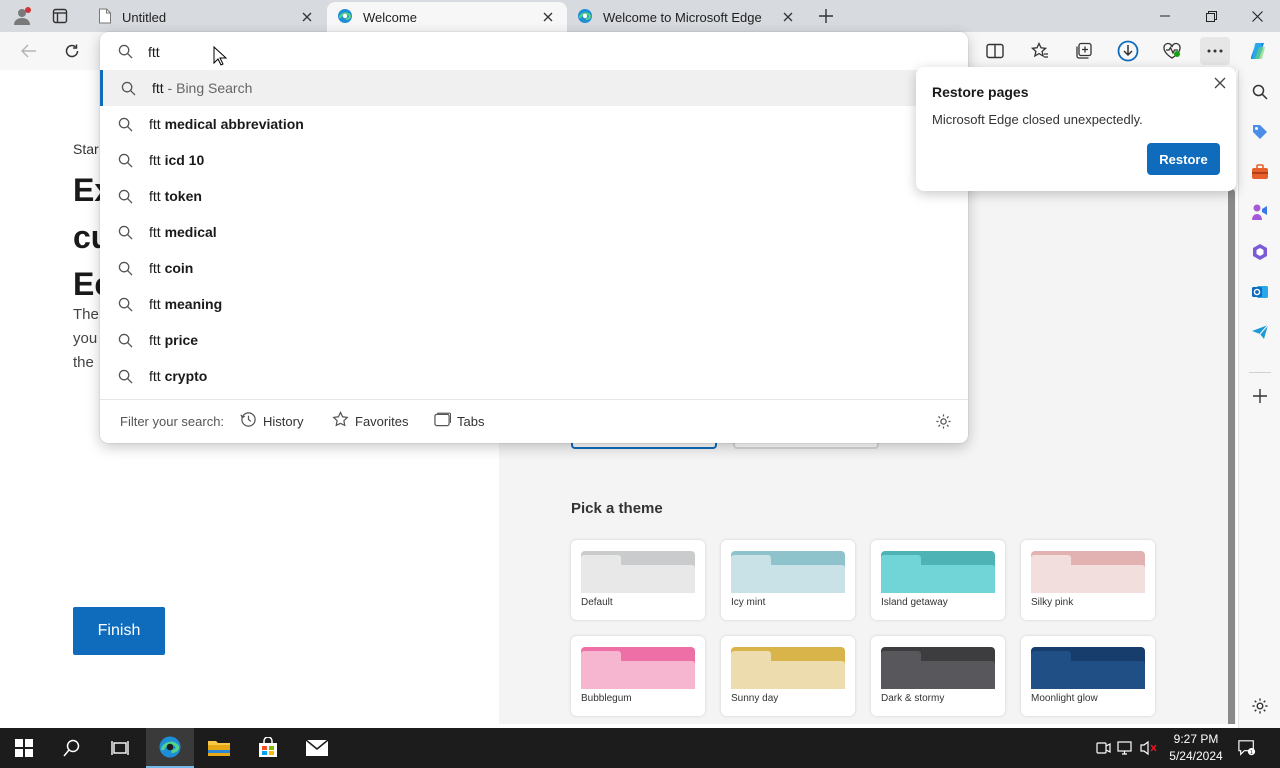  I want to click on favorites-icon, so click(1040, 51).